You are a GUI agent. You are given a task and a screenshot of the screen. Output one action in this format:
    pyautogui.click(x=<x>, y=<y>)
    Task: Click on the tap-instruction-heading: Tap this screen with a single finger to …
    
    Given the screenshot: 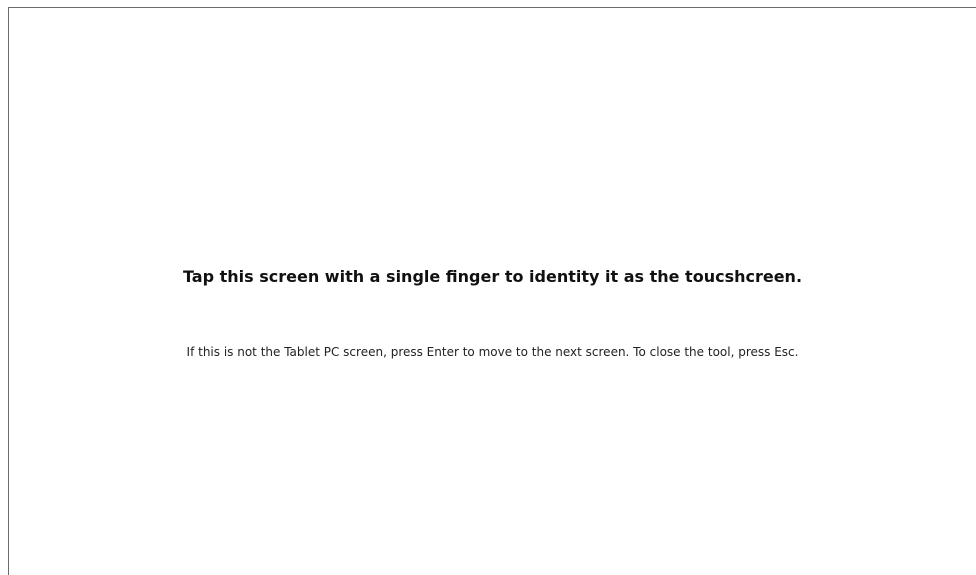 What is the action you would take?
    pyautogui.click(x=492, y=276)
    